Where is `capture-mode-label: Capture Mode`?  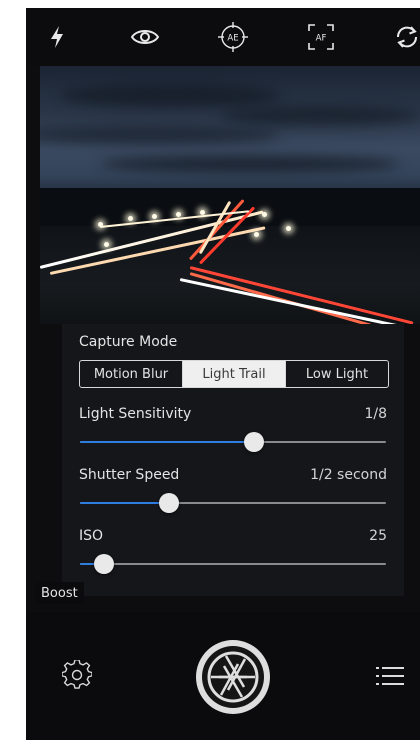
capture-mode-label: Capture Mode is located at coordinates (128, 342).